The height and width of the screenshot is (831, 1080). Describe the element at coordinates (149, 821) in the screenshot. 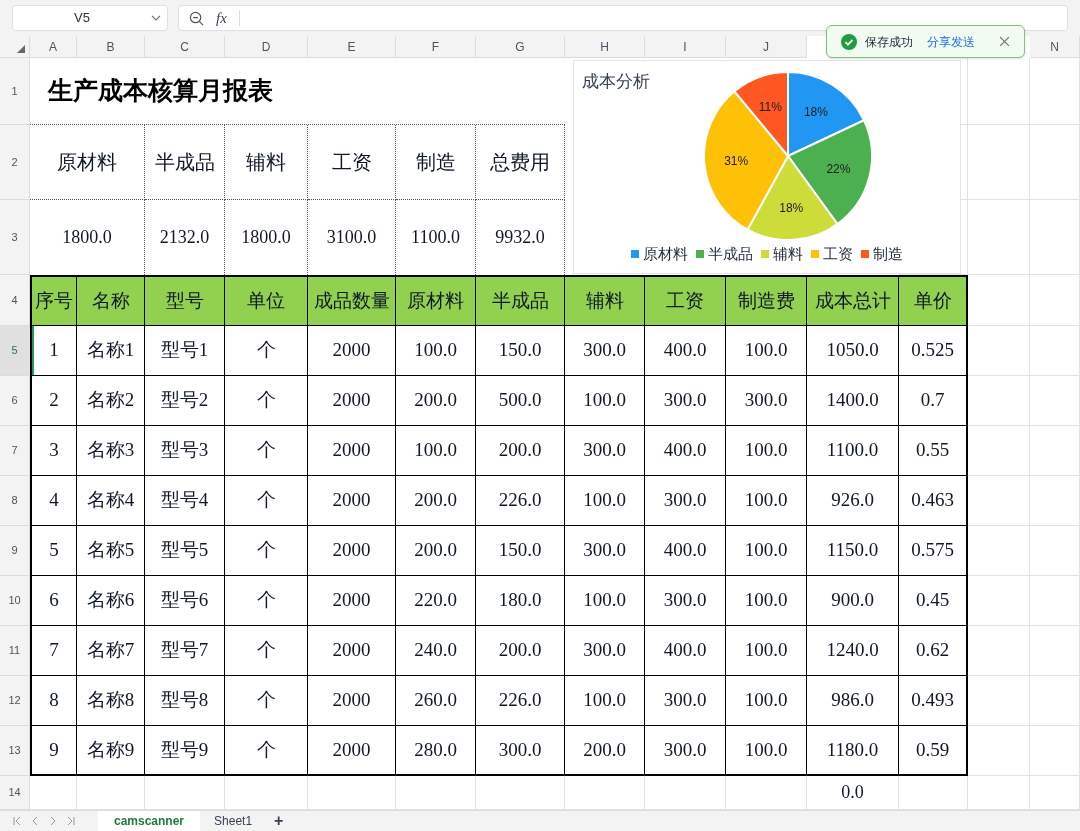

I see `sheet-tab: camscanner` at that location.